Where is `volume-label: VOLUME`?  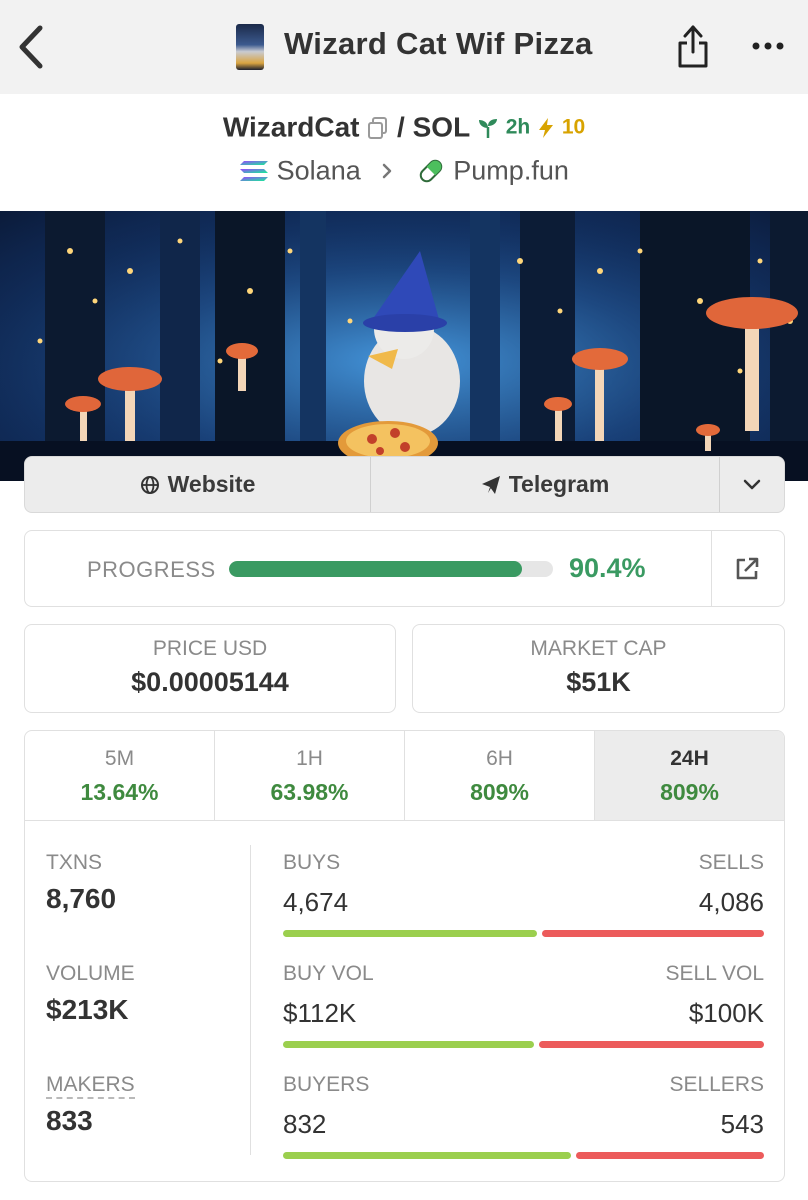
volume-label: VOLUME is located at coordinates (90, 973).